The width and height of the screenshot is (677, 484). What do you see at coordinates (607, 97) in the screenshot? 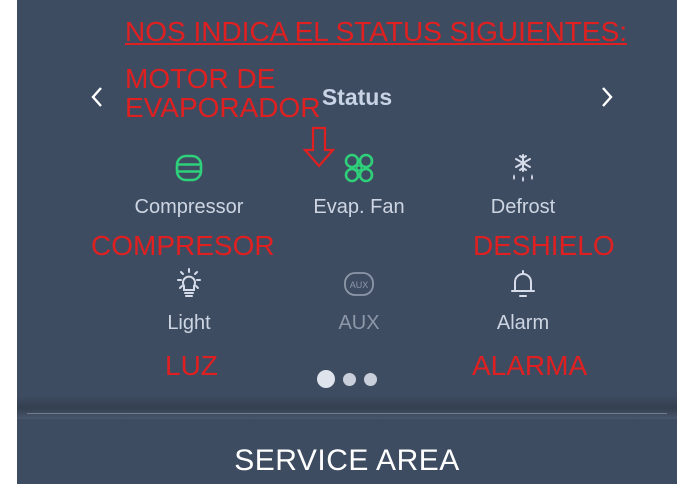
I see `chevron-right-icon` at bounding box center [607, 97].